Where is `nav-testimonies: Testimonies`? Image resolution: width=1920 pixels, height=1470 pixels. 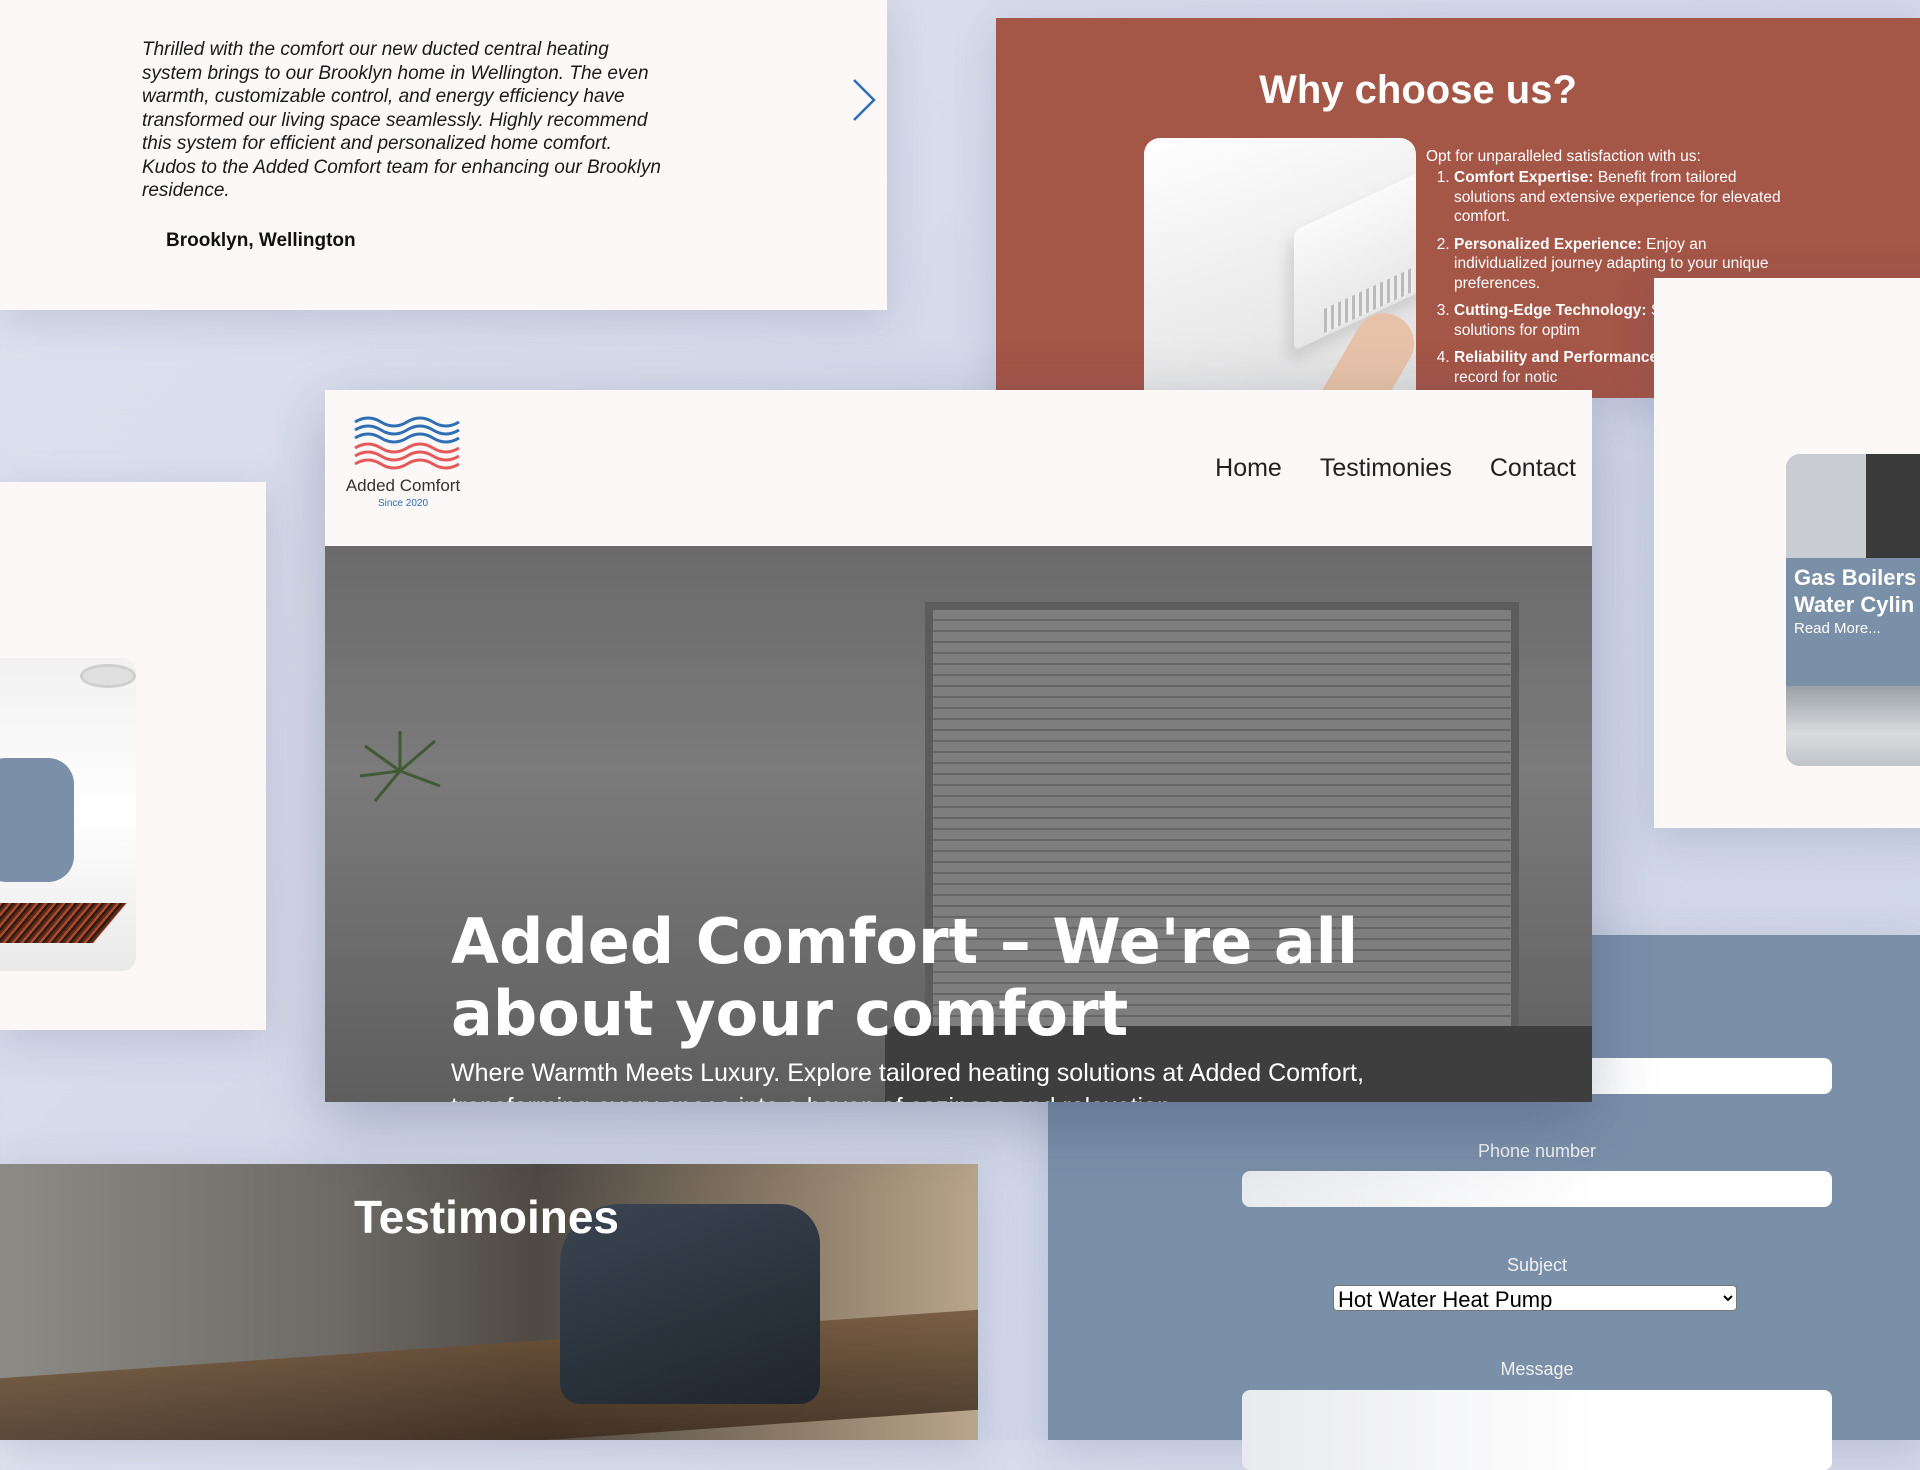 nav-testimonies: Testimonies is located at coordinates (1386, 468).